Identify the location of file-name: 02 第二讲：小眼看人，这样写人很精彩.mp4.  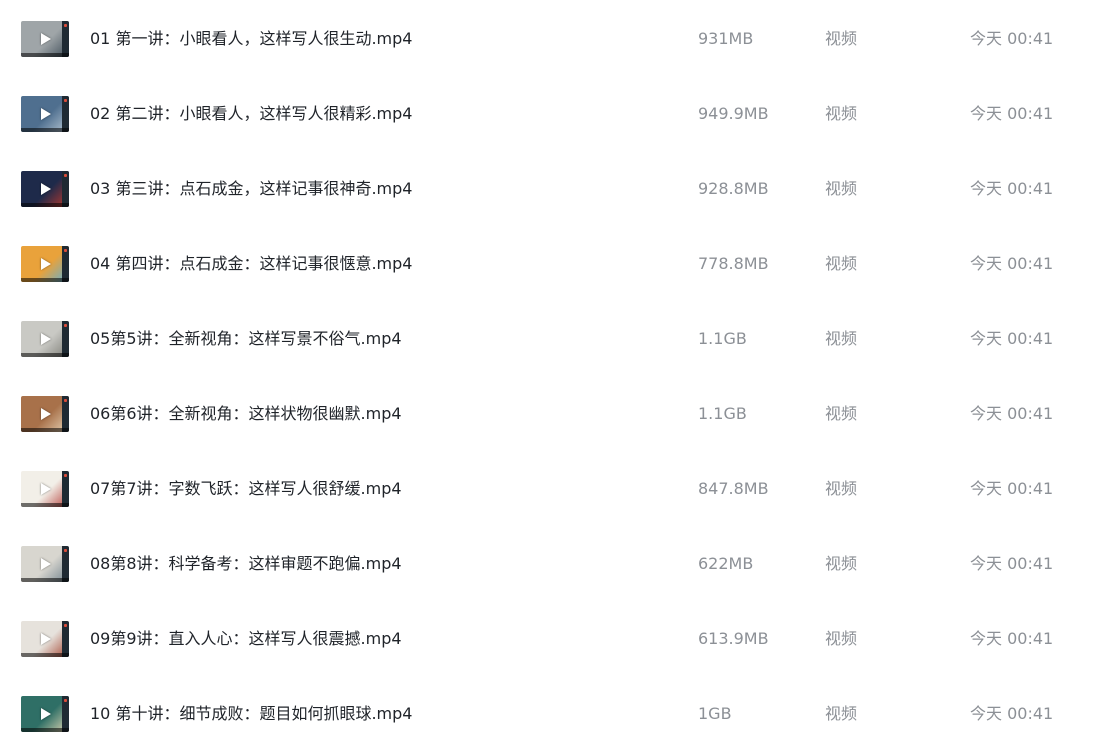
(251, 114).